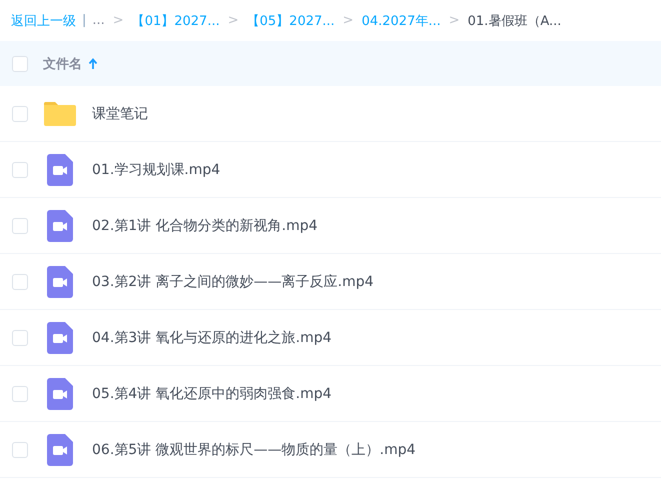 The height and width of the screenshot is (487, 661). Describe the element at coordinates (60, 113) in the screenshot. I see `folder-icon` at that location.